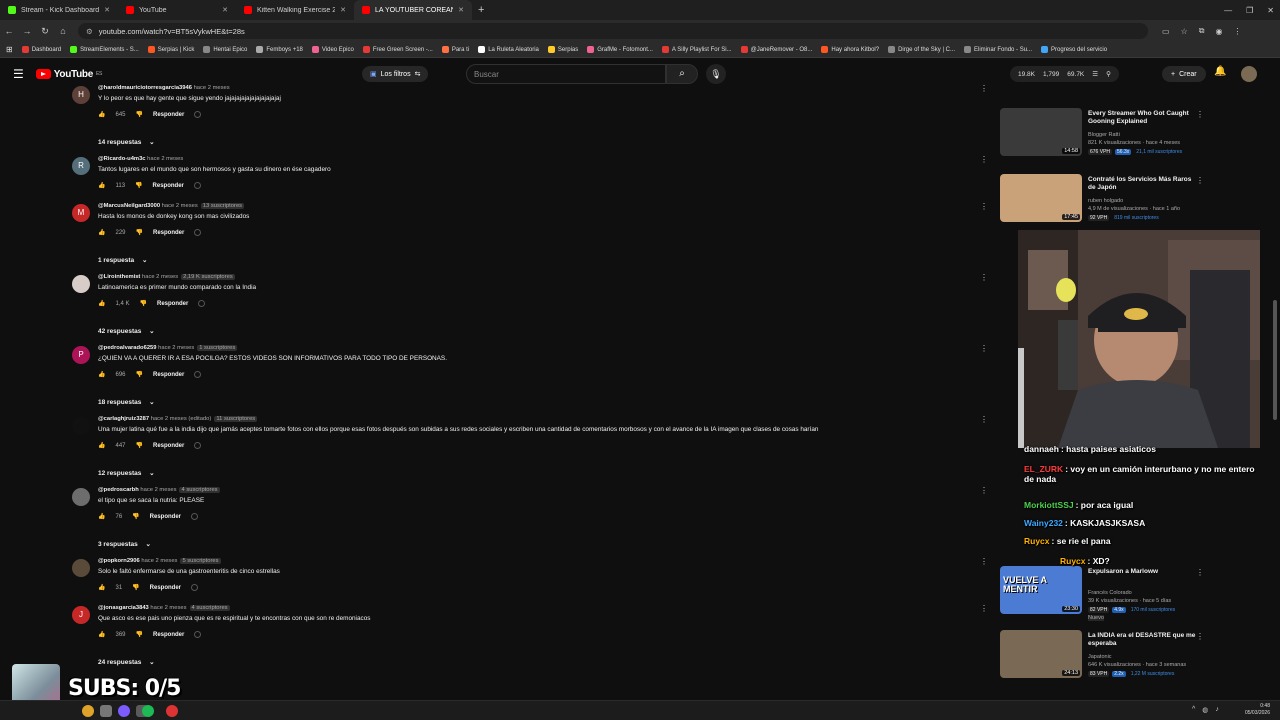 This screenshot has width=1280, height=720. What do you see at coordinates (81, 615) in the screenshot?
I see `comment-avatar: J` at bounding box center [81, 615].